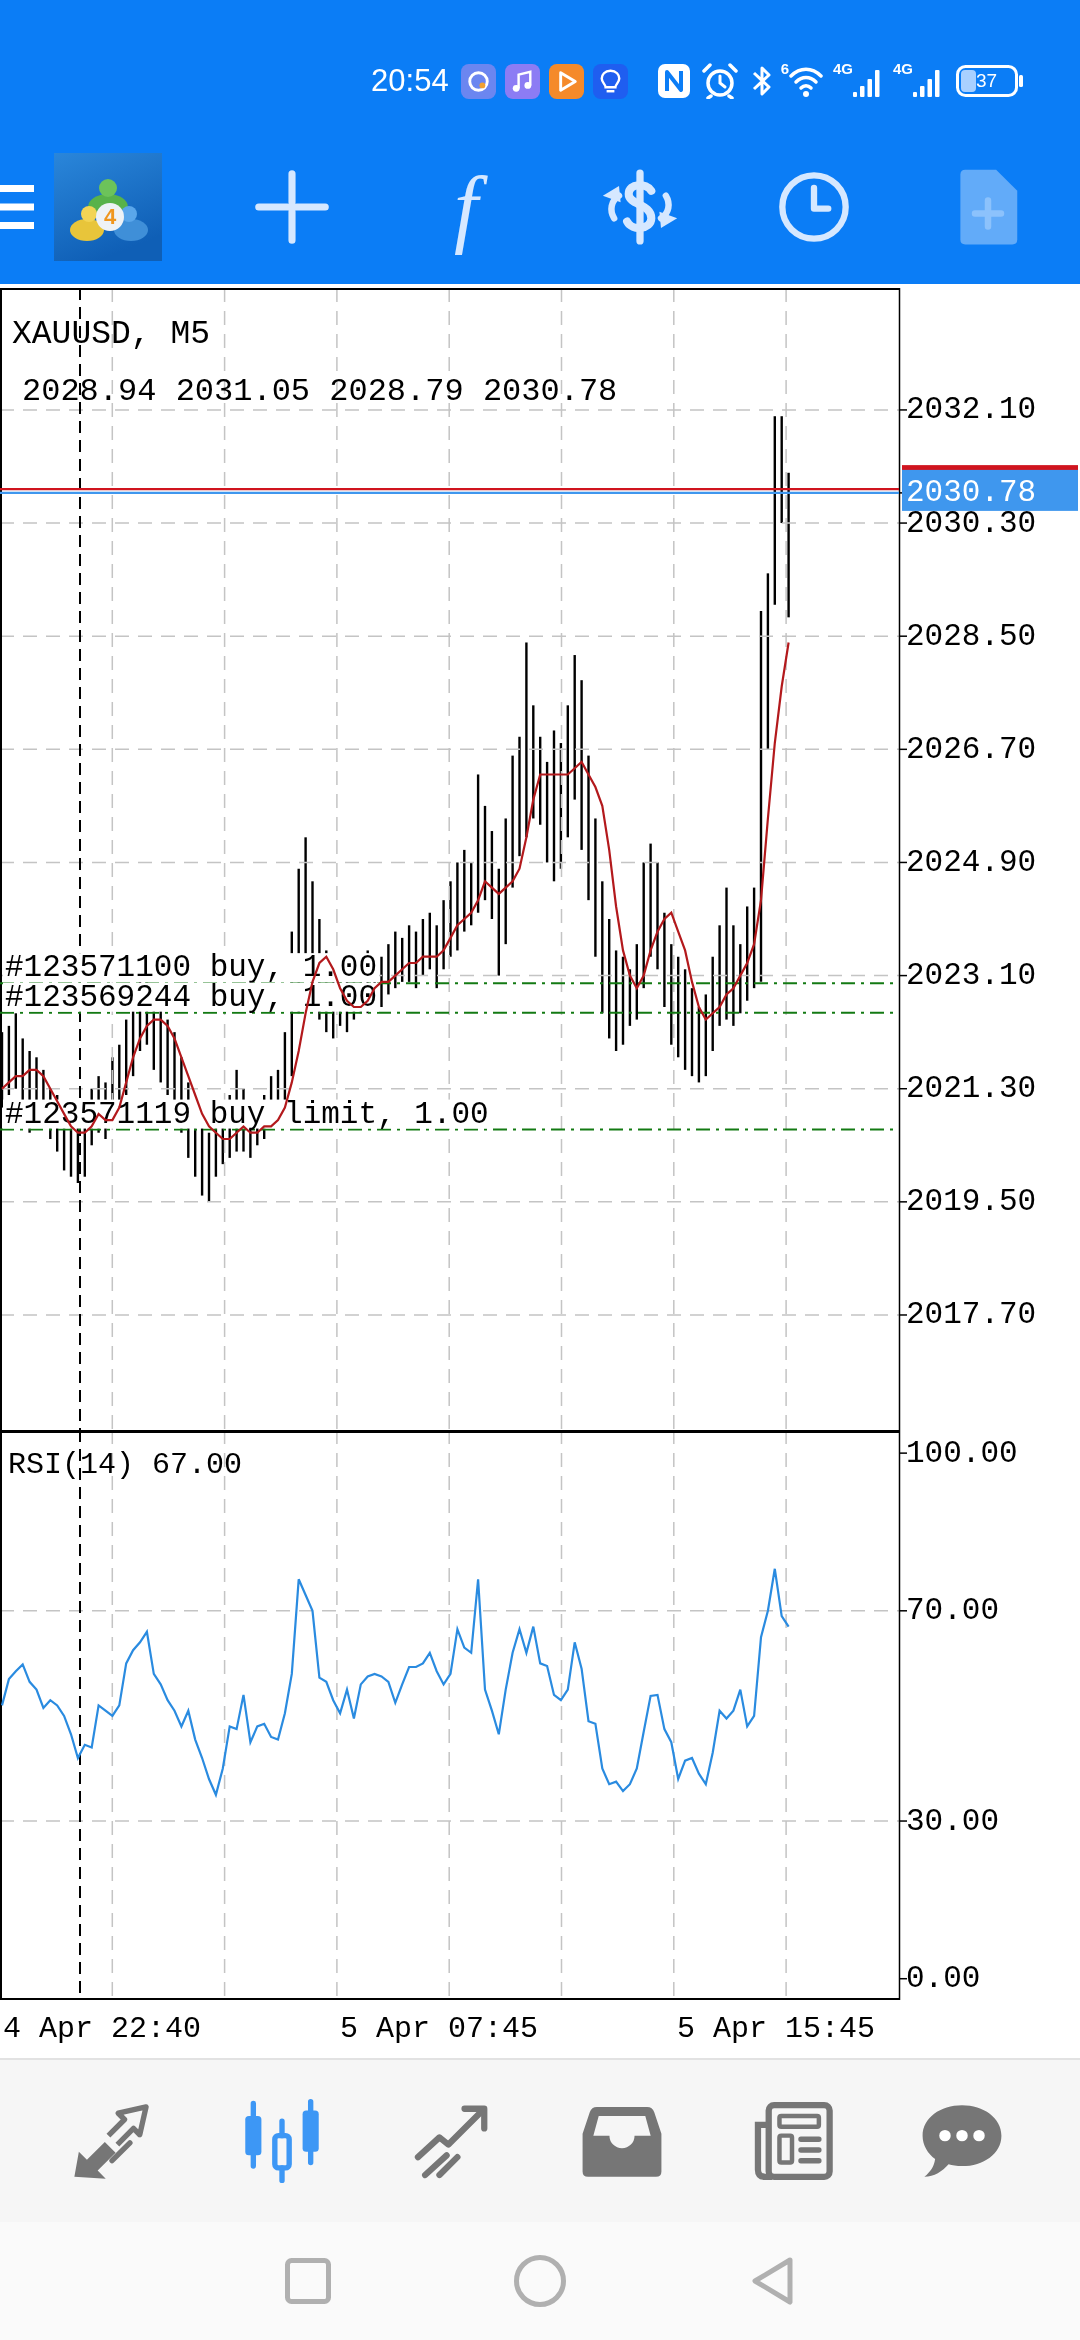 This screenshot has width=1080, height=2340. I want to click on wifi-standard-label: 6, so click(784, 68).